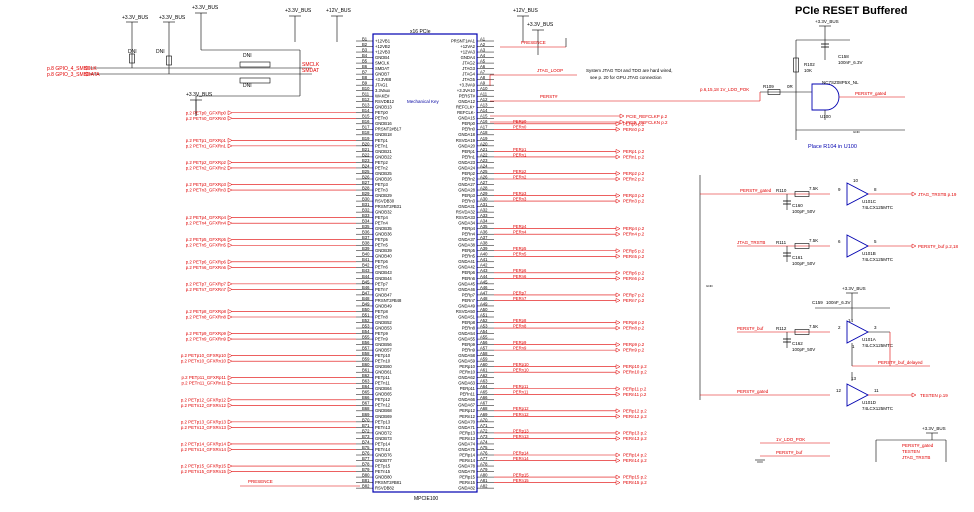  Describe the element at coordinates (383, 421) in the screenshot. I see `pin-signal: PETp13` at that location.